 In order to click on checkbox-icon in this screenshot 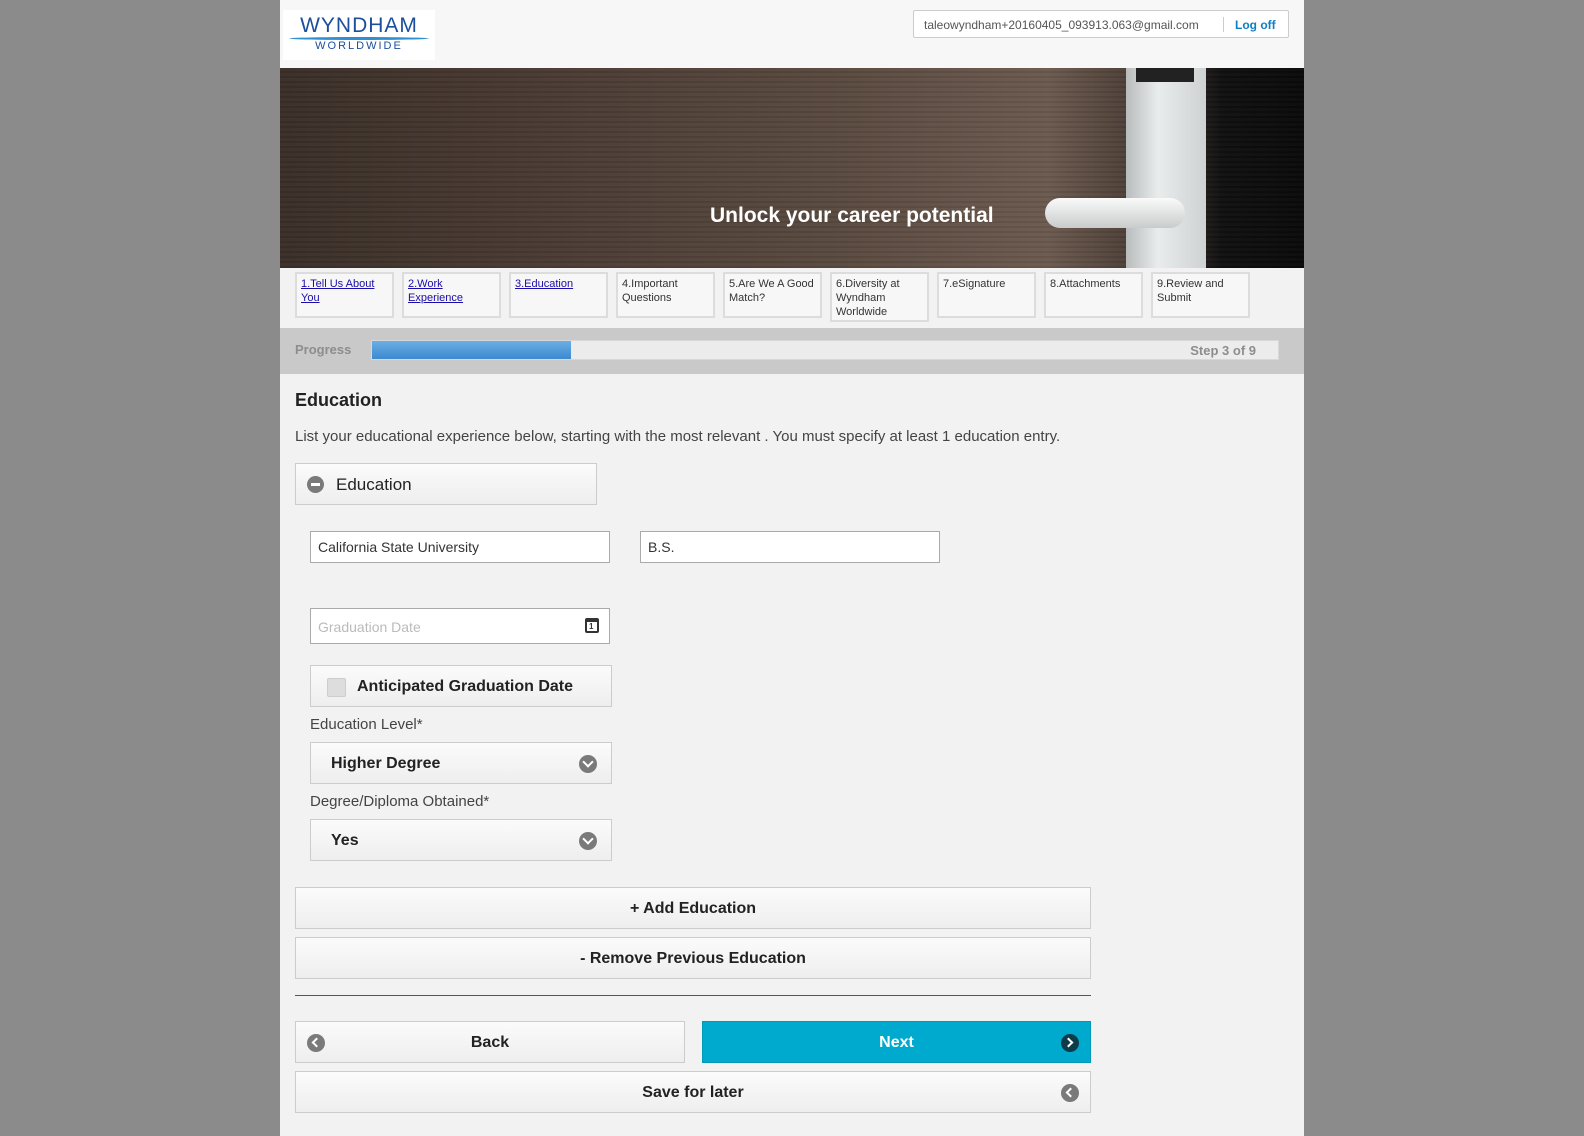, I will do `click(336, 687)`.